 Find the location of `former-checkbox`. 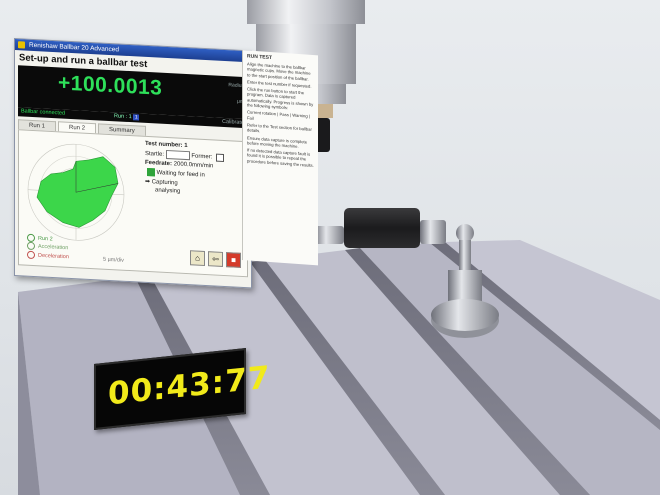

former-checkbox is located at coordinates (220, 157).